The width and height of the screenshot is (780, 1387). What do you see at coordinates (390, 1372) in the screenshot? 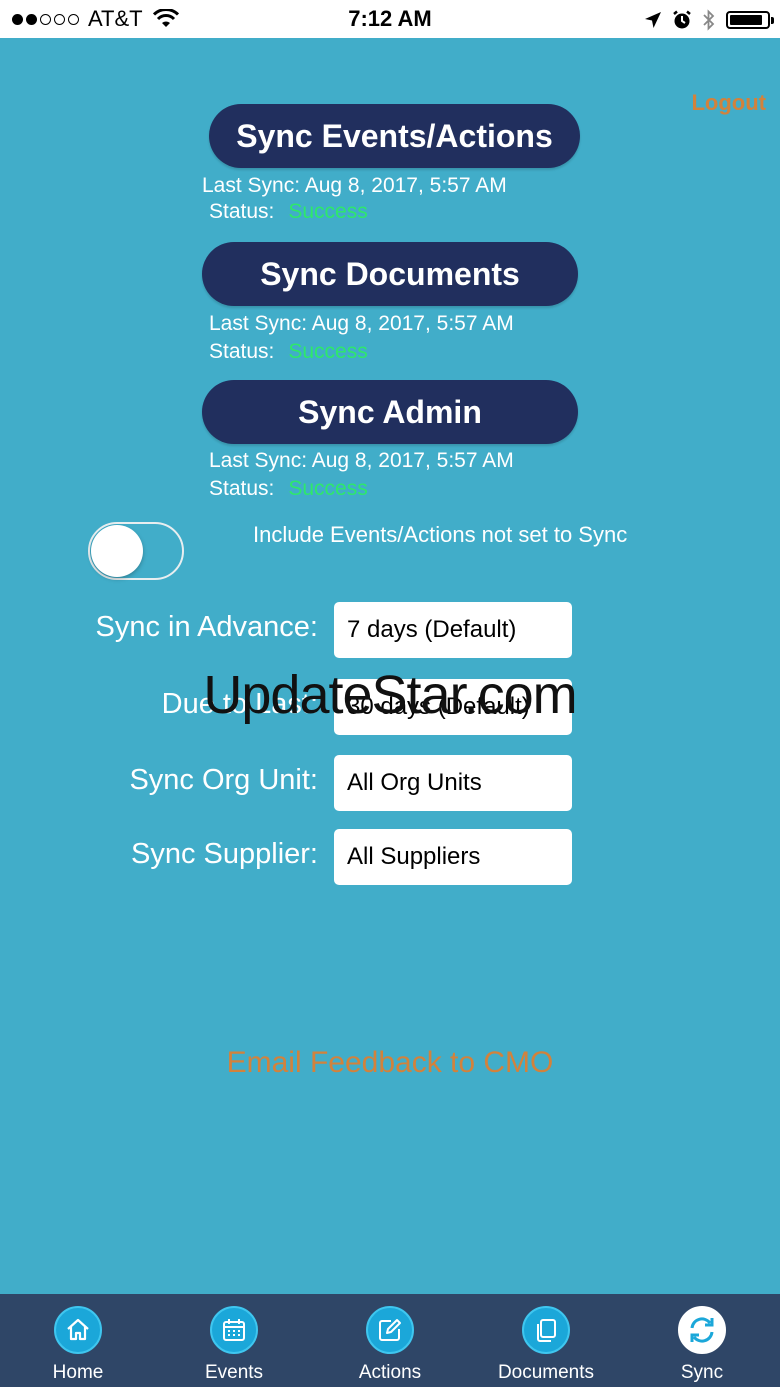
I see `tab-label: Actions` at bounding box center [390, 1372].